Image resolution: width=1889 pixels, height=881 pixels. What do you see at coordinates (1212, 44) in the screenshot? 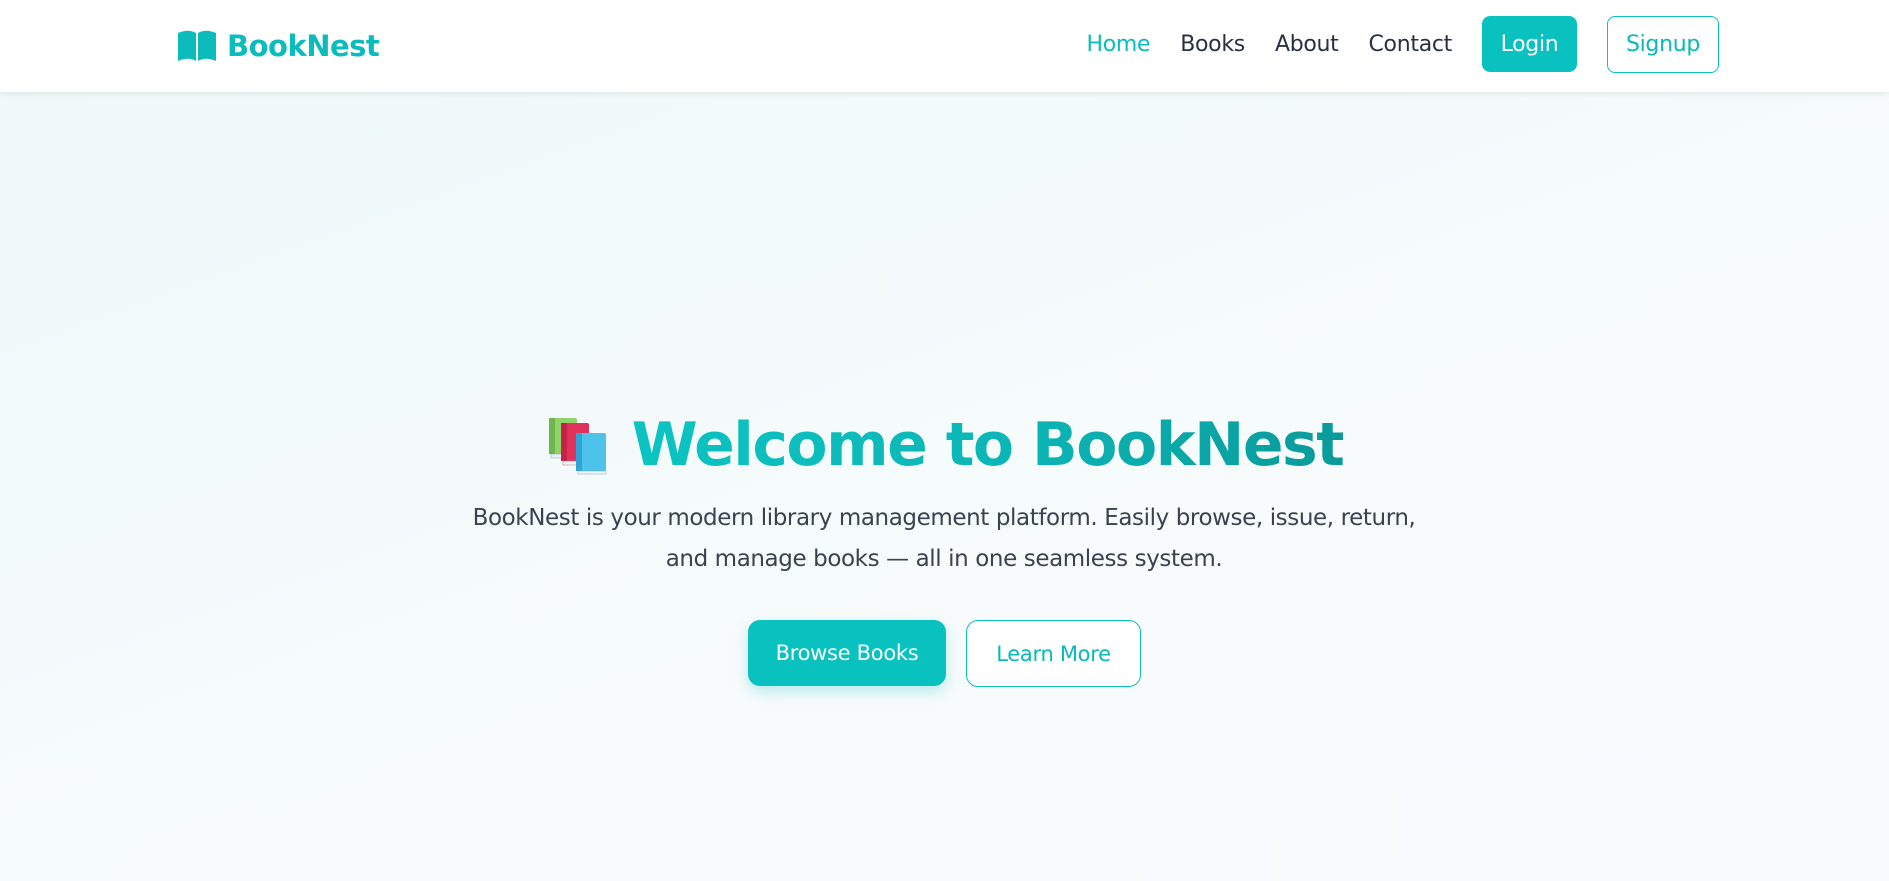
I see `nav-books: Books` at bounding box center [1212, 44].